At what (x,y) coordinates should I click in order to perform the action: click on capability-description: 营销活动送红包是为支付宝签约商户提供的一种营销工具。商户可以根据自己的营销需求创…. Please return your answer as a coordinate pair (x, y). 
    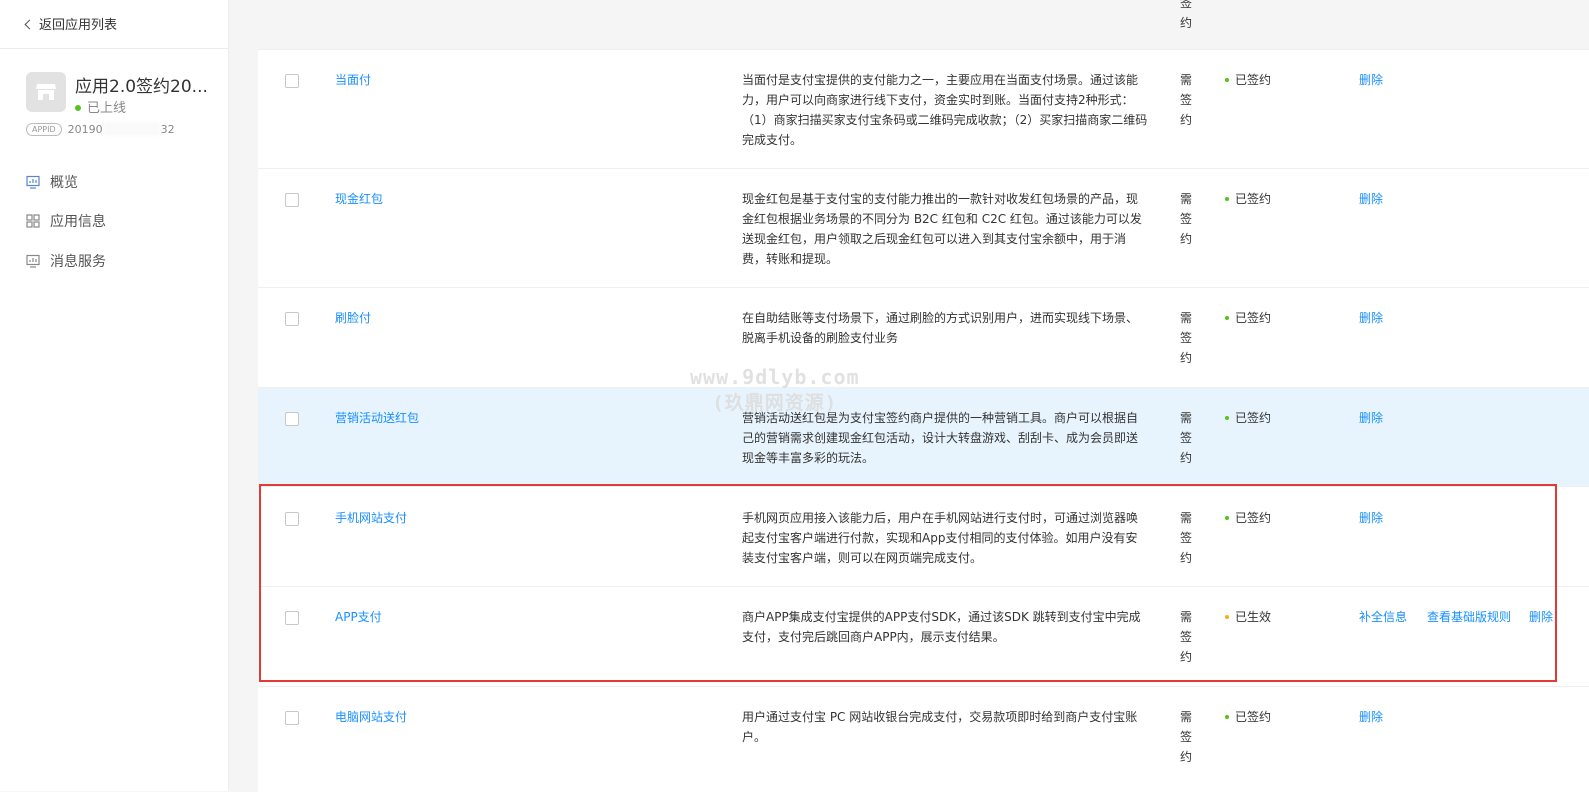
    Looking at the image, I should click on (940, 438).